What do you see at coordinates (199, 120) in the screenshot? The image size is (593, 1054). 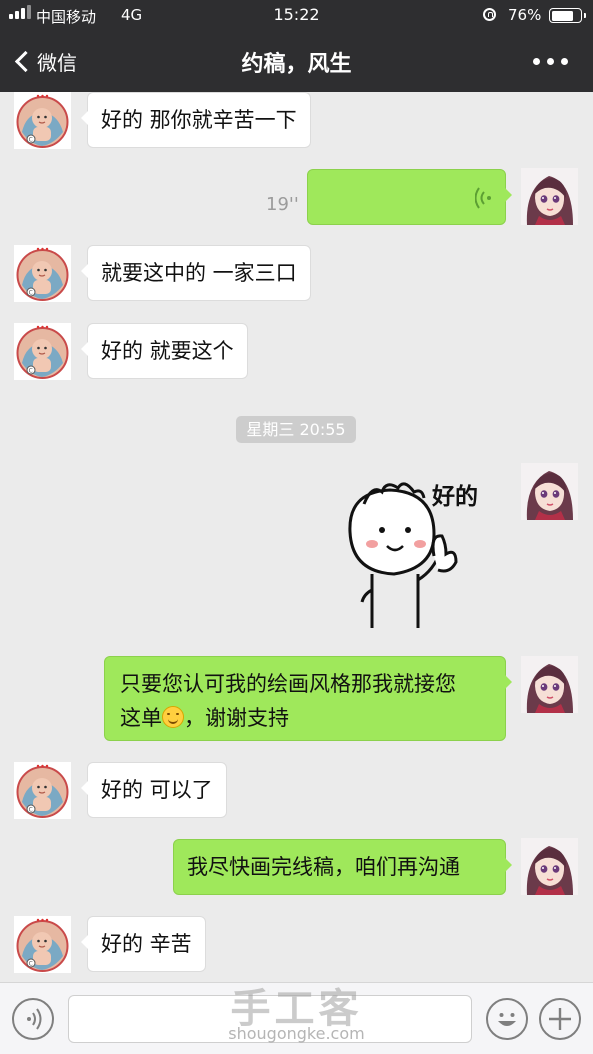 I see `message-text: 好的 那你就辛苦一下` at bounding box center [199, 120].